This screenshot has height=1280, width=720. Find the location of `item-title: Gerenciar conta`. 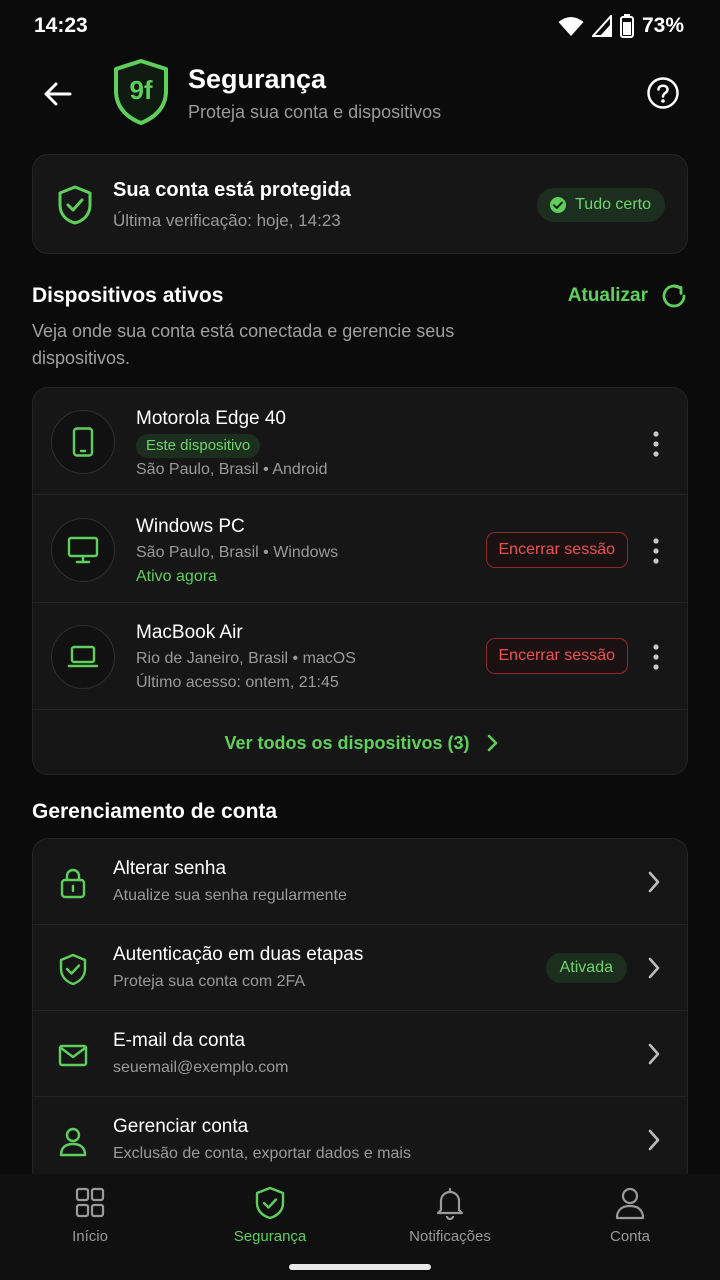

item-title: Gerenciar conta is located at coordinates (181, 1126).